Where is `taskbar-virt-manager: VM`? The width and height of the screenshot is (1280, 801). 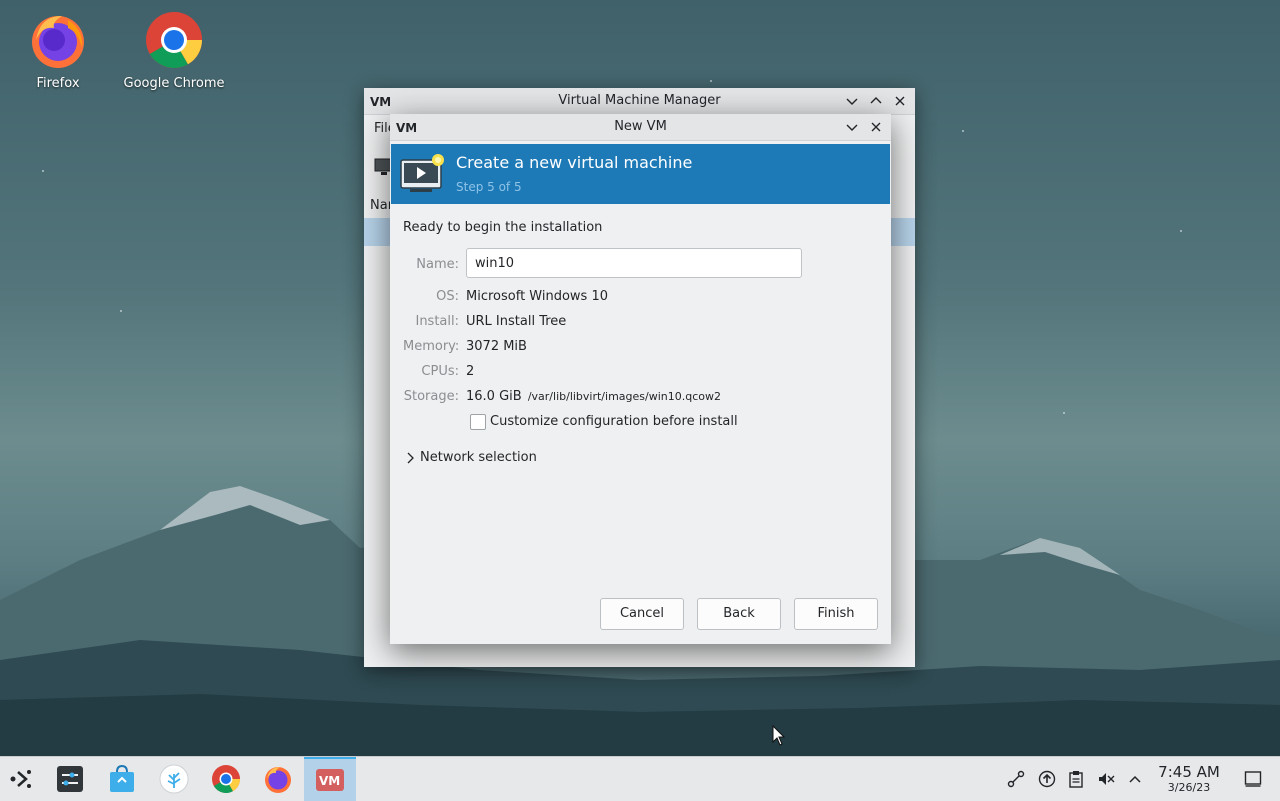
taskbar-virt-manager: VM is located at coordinates (330, 779).